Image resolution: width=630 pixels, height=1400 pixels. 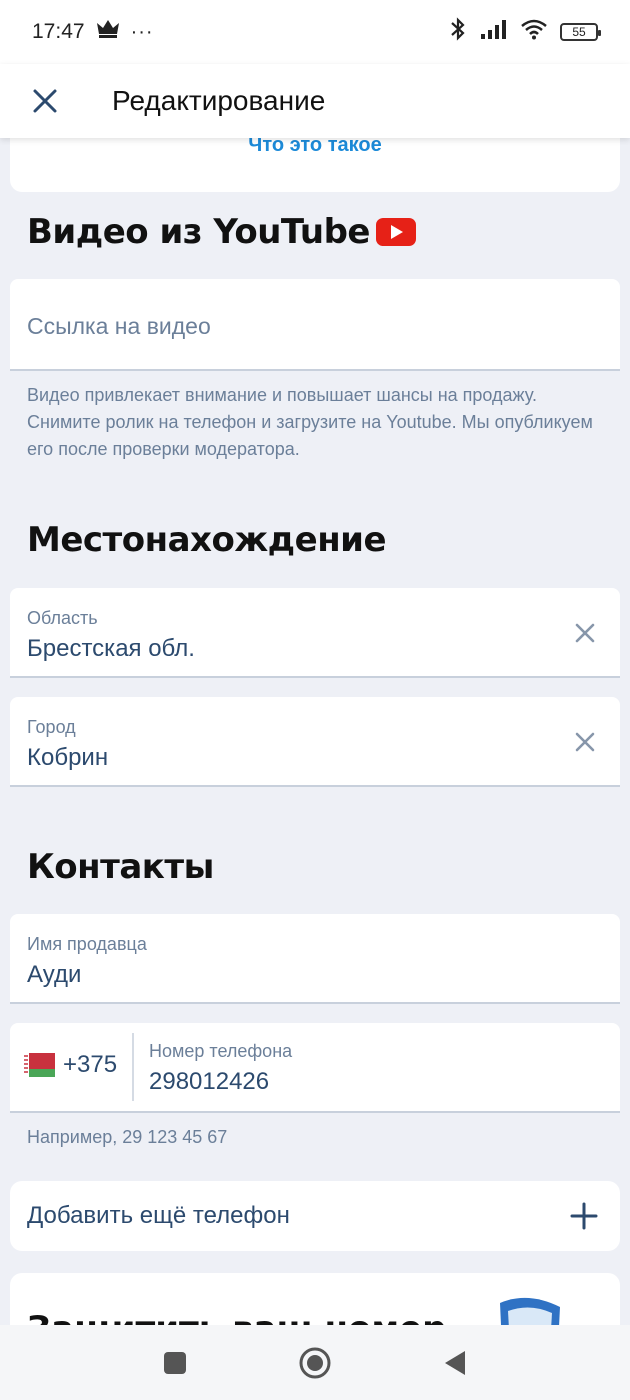 I want to click on square-icon, so click(x=175, y=1362).